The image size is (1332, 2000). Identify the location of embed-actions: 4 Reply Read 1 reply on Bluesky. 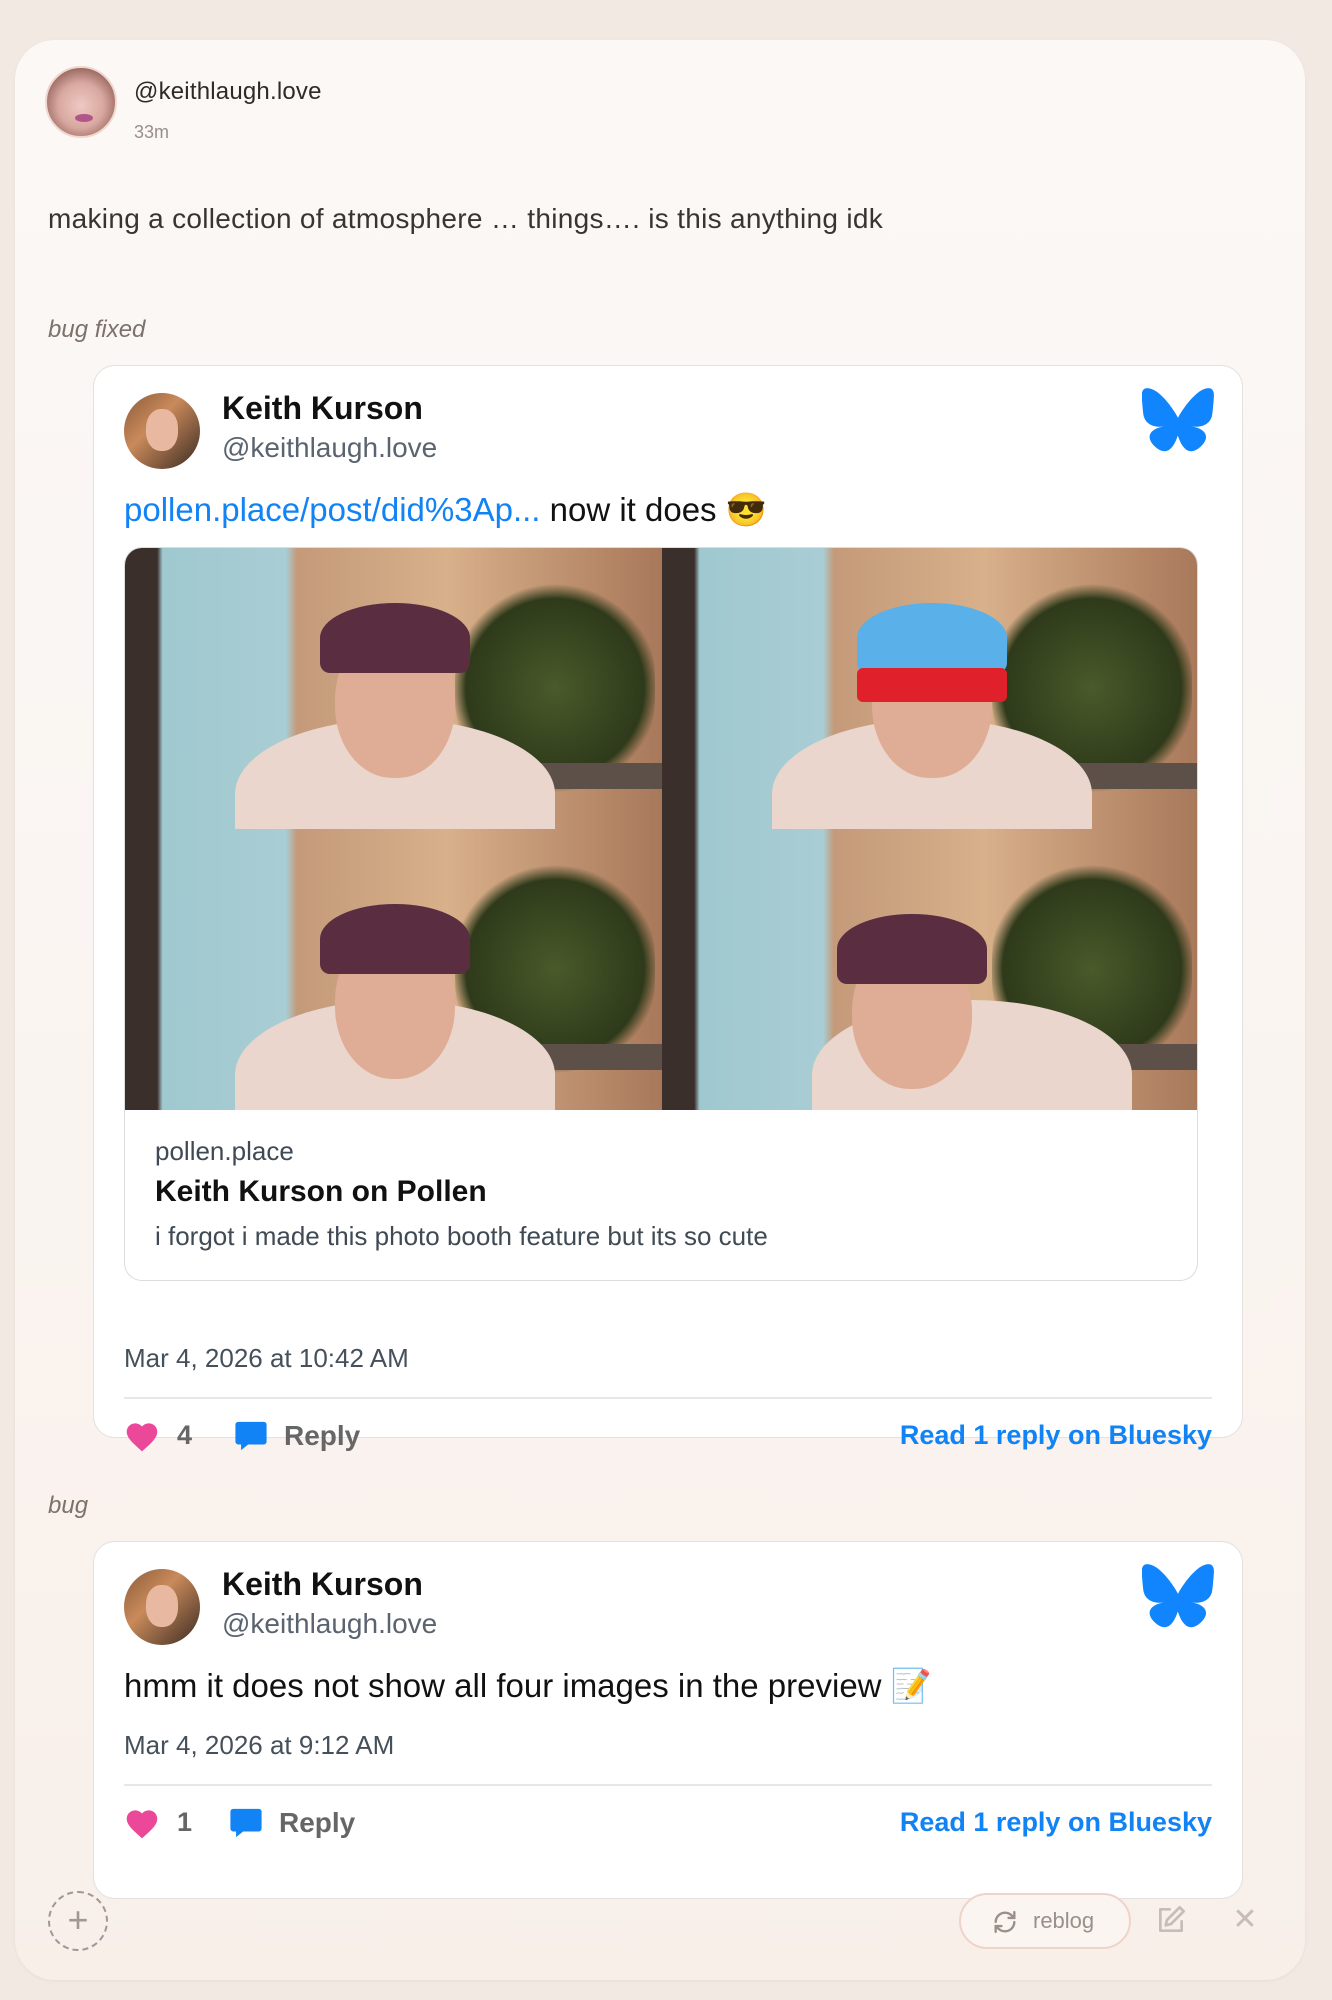
(668, 1436).